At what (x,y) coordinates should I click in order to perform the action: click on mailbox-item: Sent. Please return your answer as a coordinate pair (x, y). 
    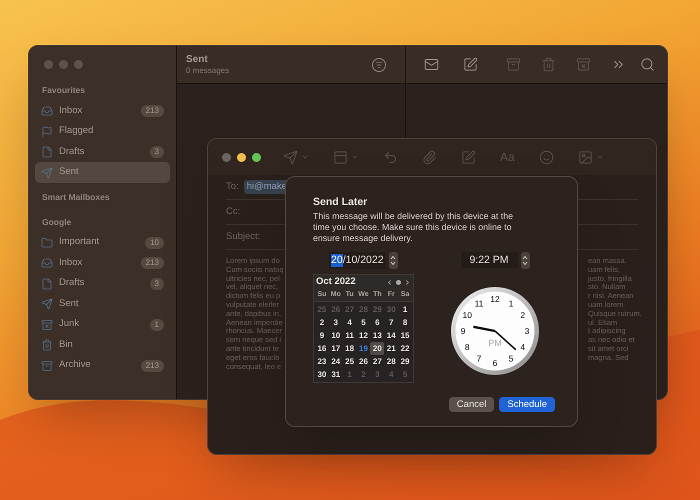
    Looking at the image, I should click on (102, 304).